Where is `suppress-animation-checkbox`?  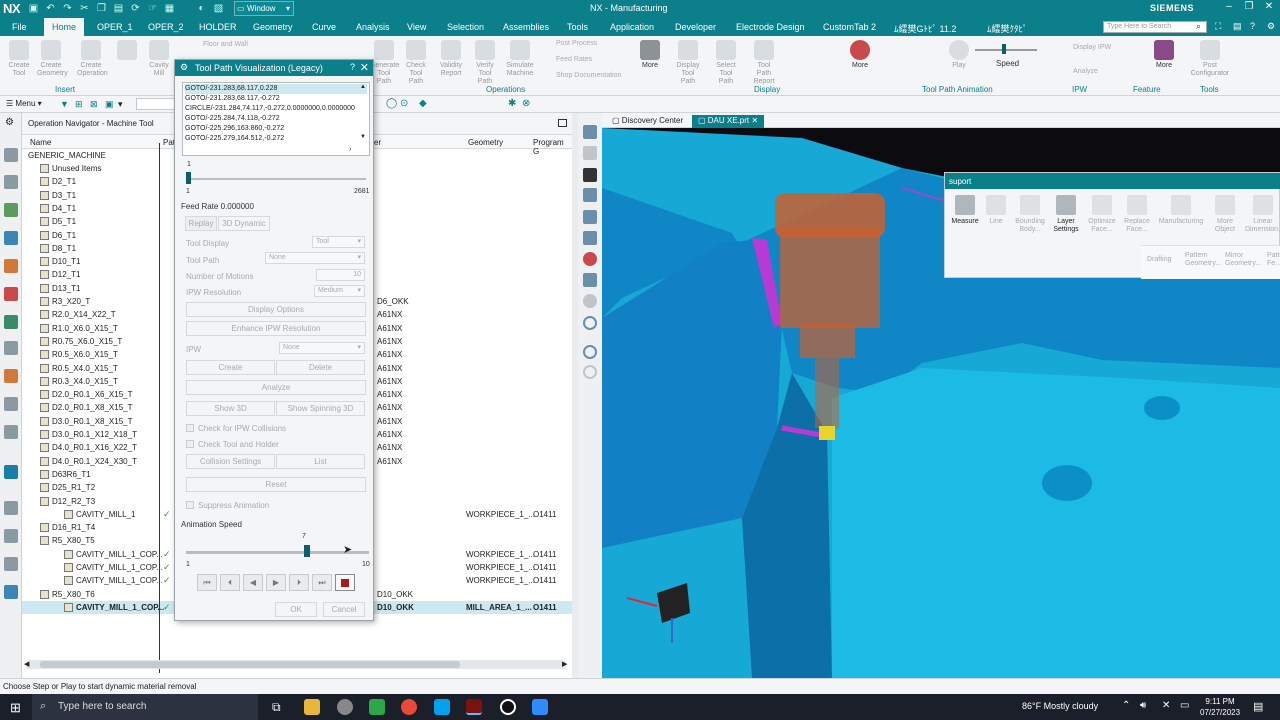 suppress-animation-checkbox is located at coordinates (190, 505).